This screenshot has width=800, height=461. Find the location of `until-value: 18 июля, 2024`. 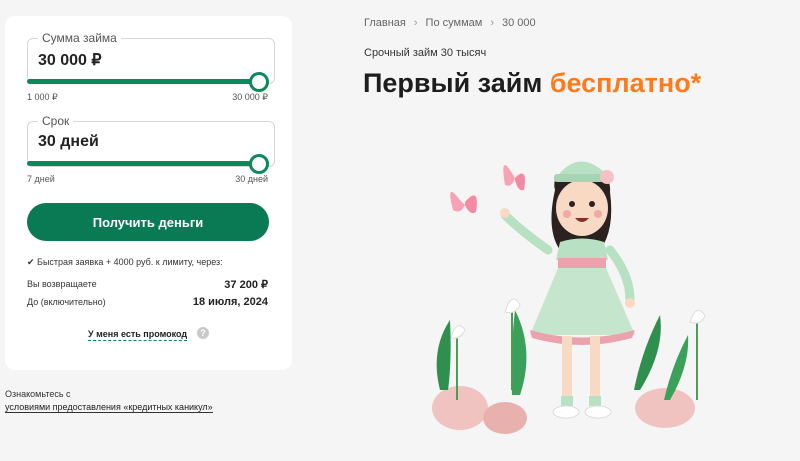

until-value: 18 июля, 2024 is located at coordinates (230, 302).